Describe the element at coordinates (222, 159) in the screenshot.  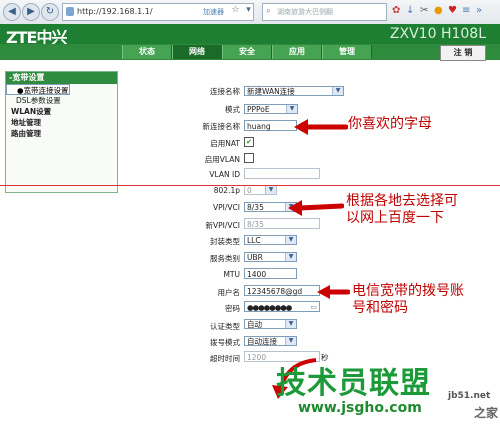
I see `enable-vlan-label: 启用VLAN` at that location.